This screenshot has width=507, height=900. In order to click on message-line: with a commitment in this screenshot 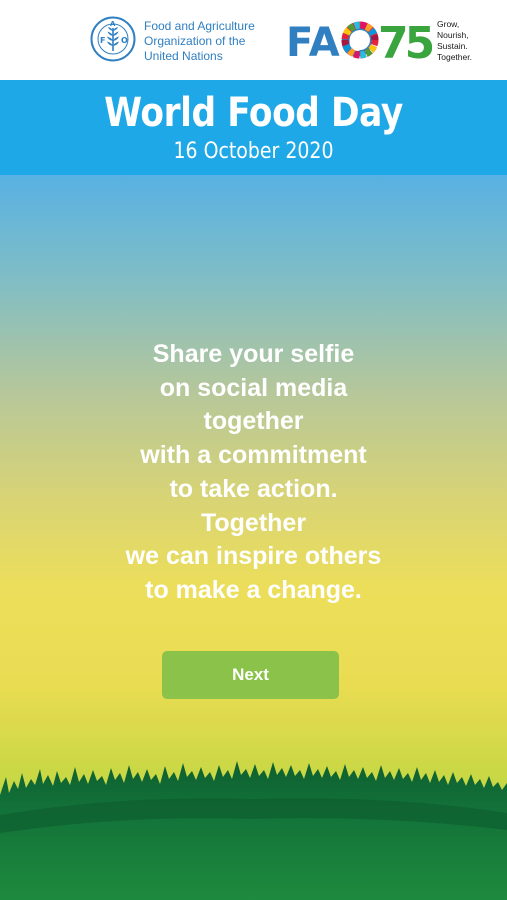, I will do `click(253, 455)`.